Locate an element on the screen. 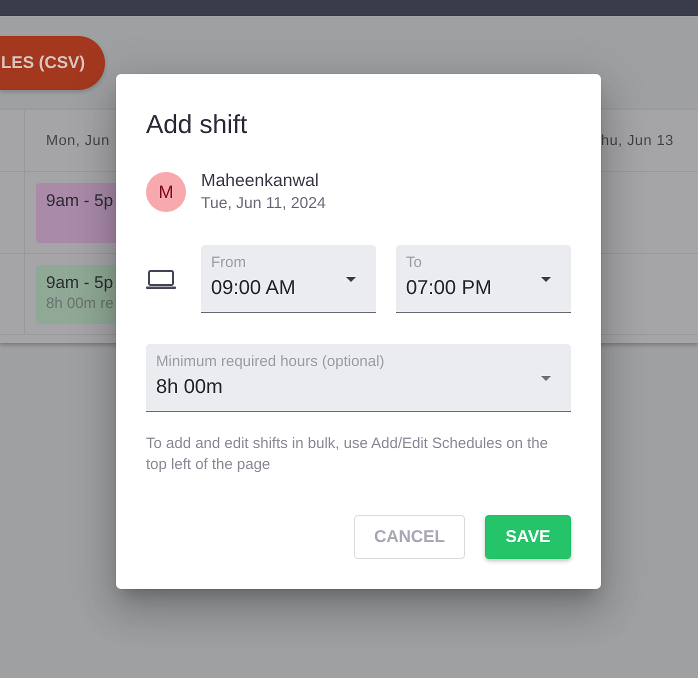  export-button: LES (CSV) is located at coordinates (53, 63).